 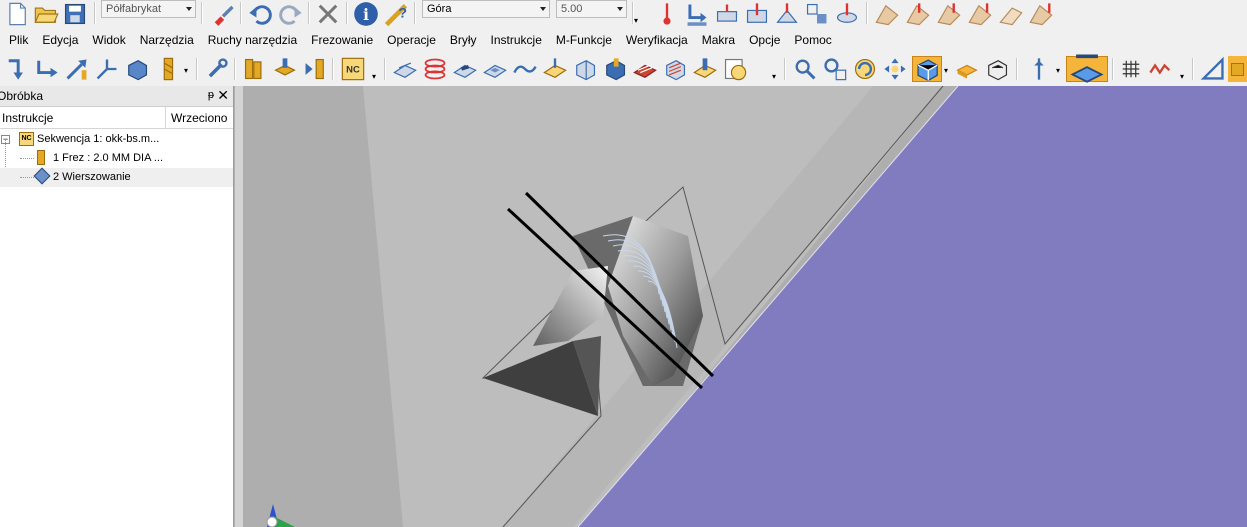 What do you see at coordinates (169, 40) in the screenshot?
I see `menu-narzedzia: Narzędzia` at bounding box center [169, 40].